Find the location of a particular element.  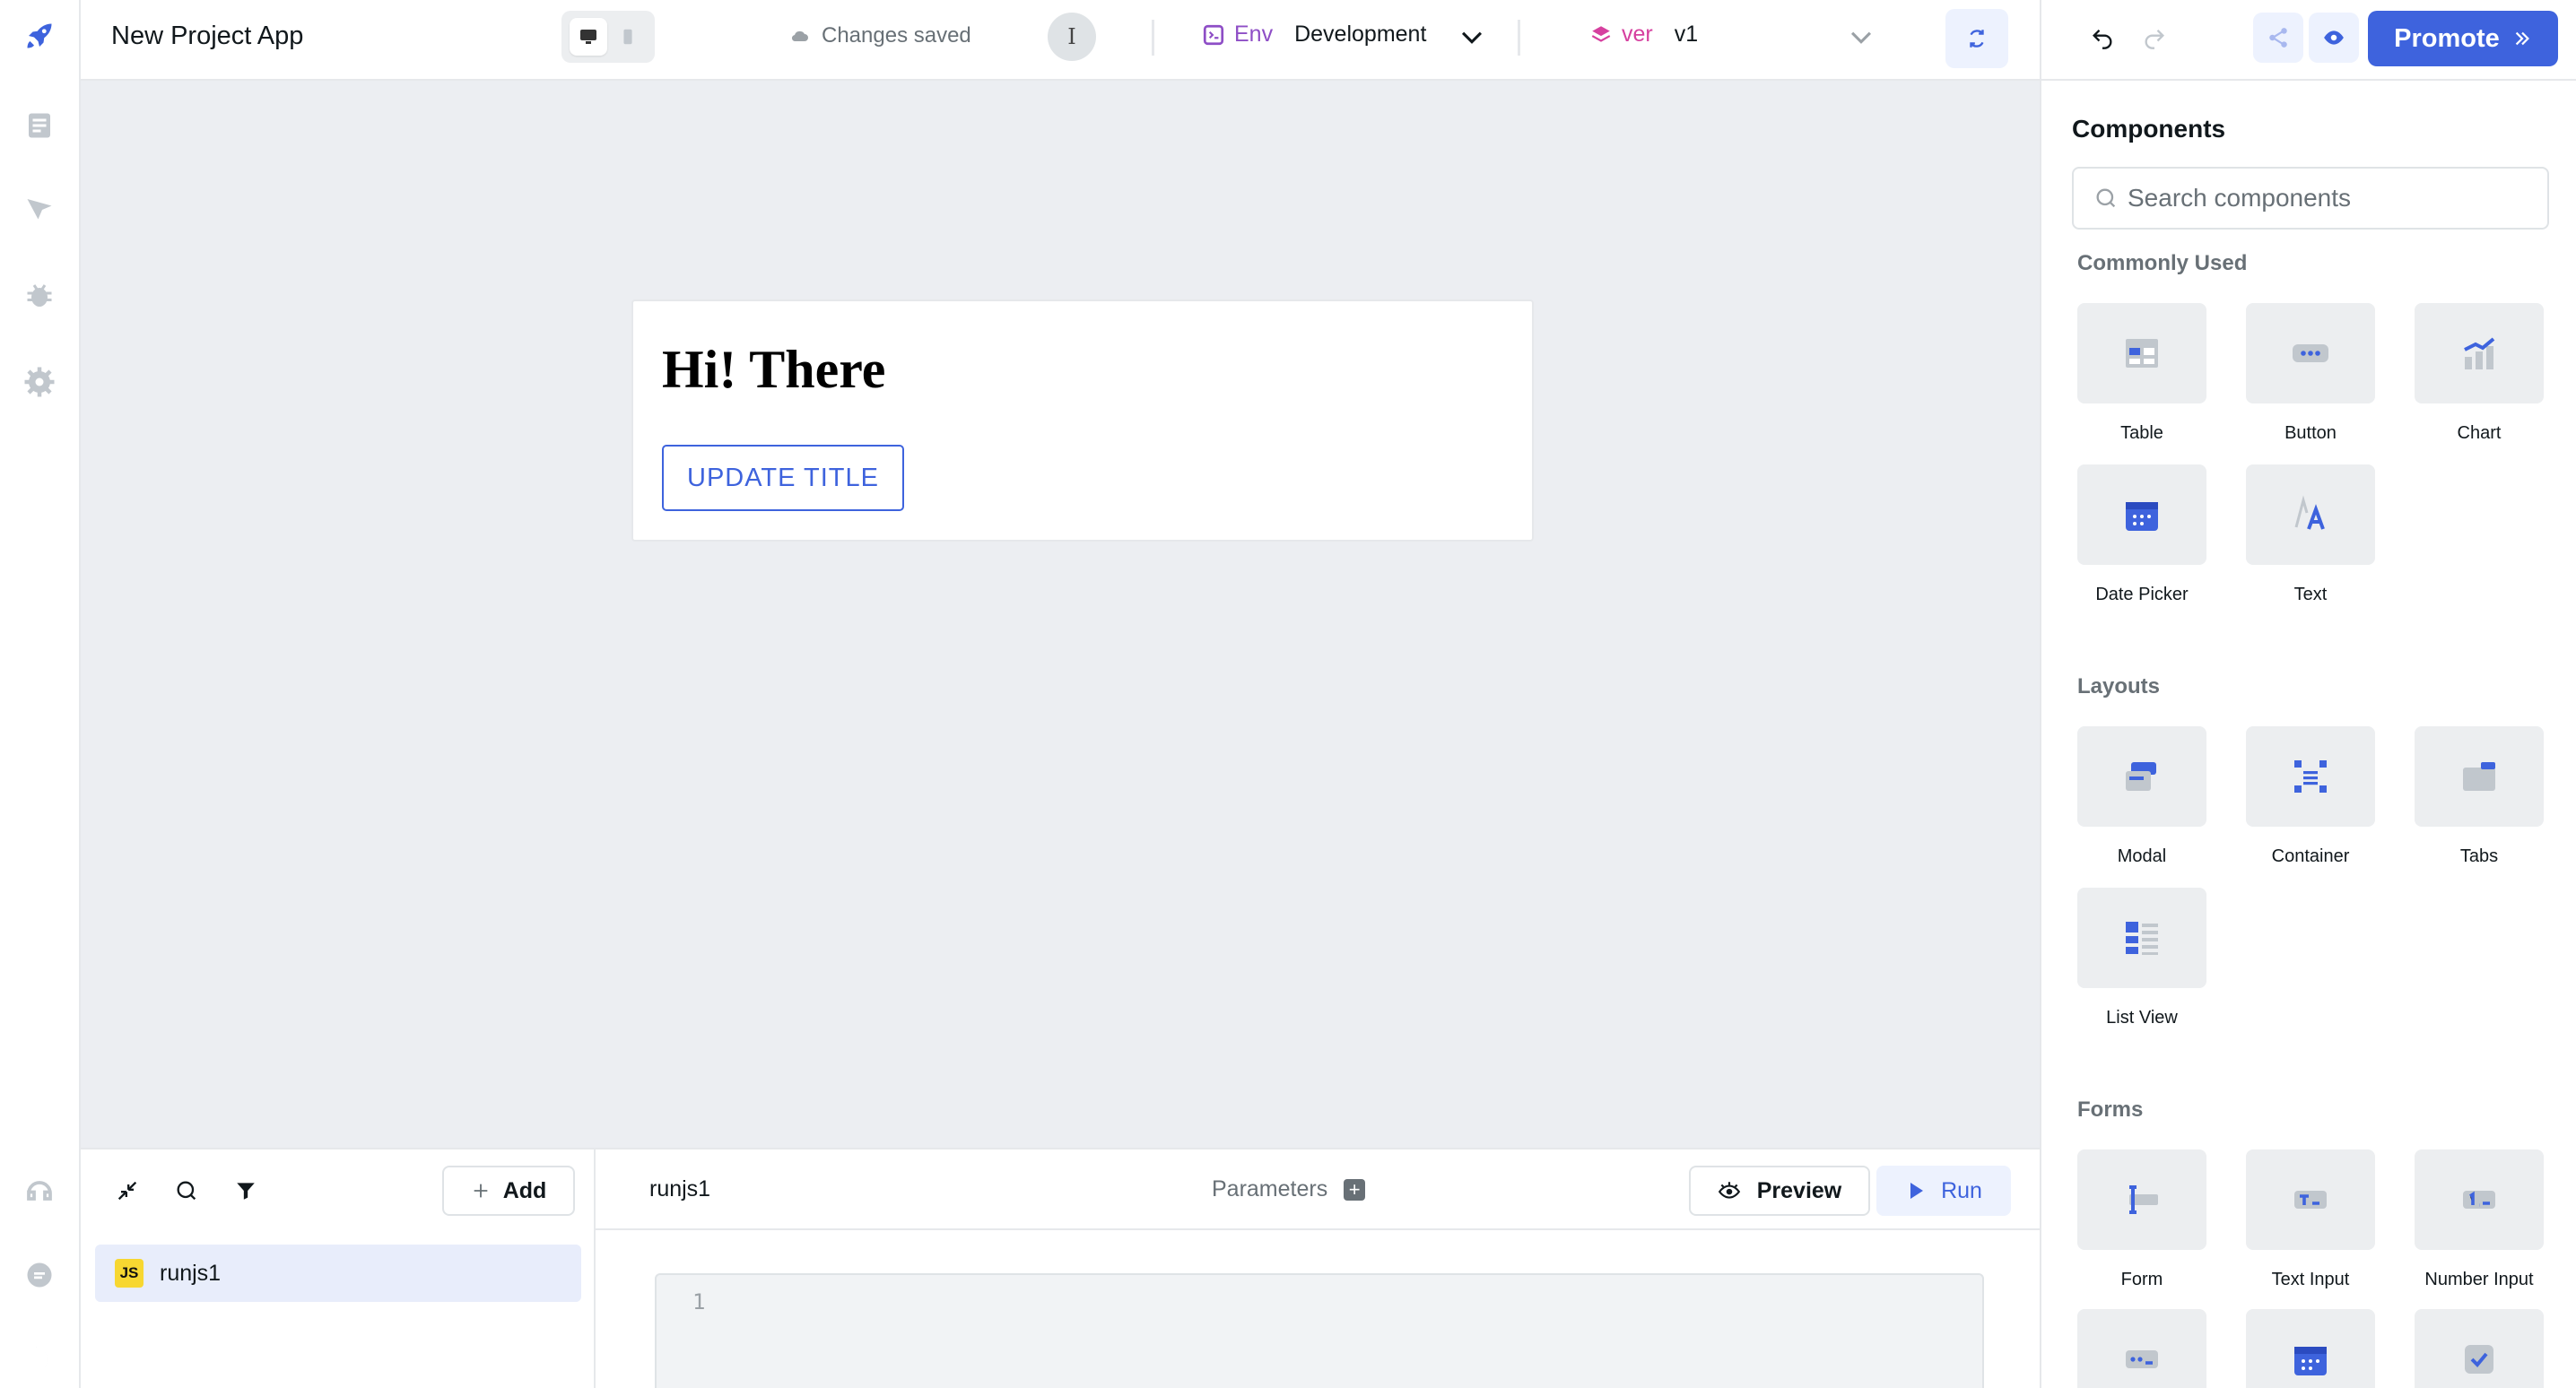

component-button: Button is located at coordinates (2310, 373).